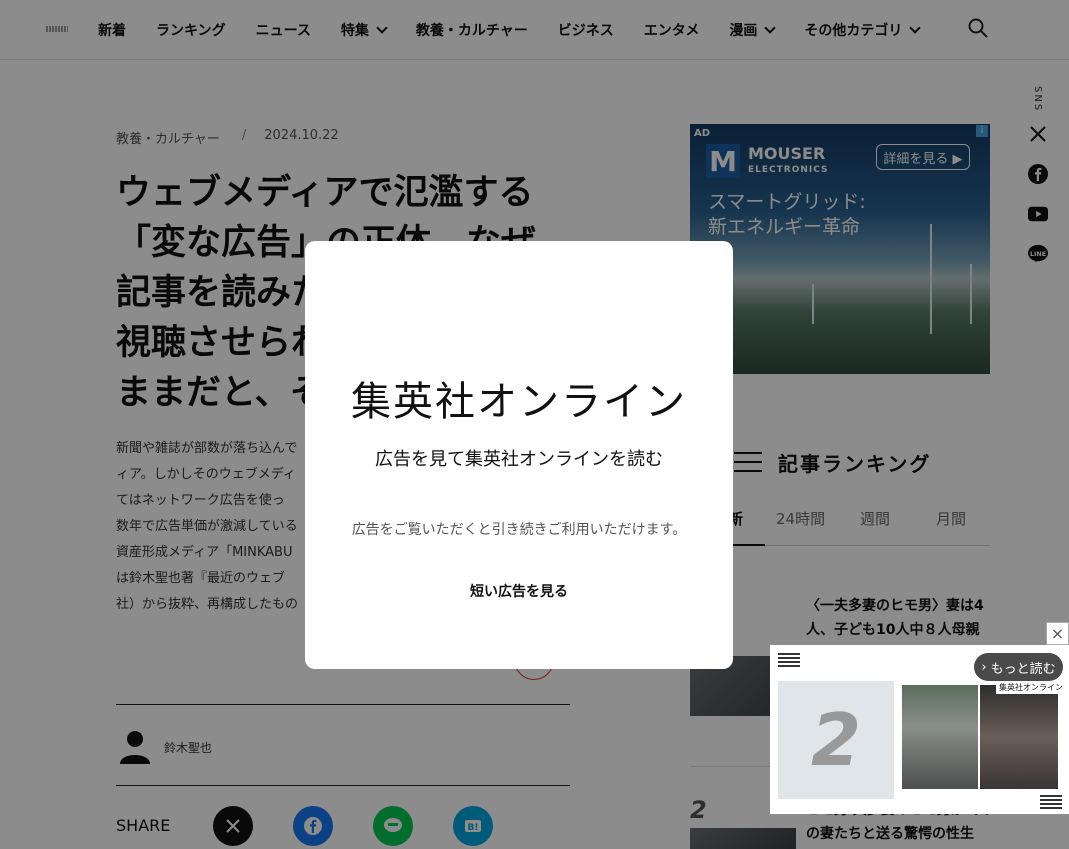 This screenshot has height=849, width=1069. Describe the element at coordinates (519, 530) in the screenshot. I see `modal-note: 広告をご覧いただくと引き続きご利用いただけます。` at that location.